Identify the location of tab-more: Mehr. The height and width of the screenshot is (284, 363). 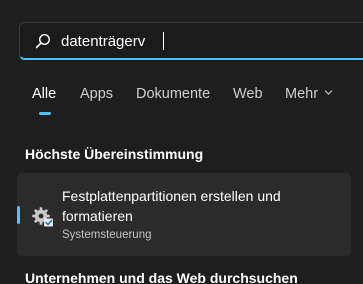
(309, 94).